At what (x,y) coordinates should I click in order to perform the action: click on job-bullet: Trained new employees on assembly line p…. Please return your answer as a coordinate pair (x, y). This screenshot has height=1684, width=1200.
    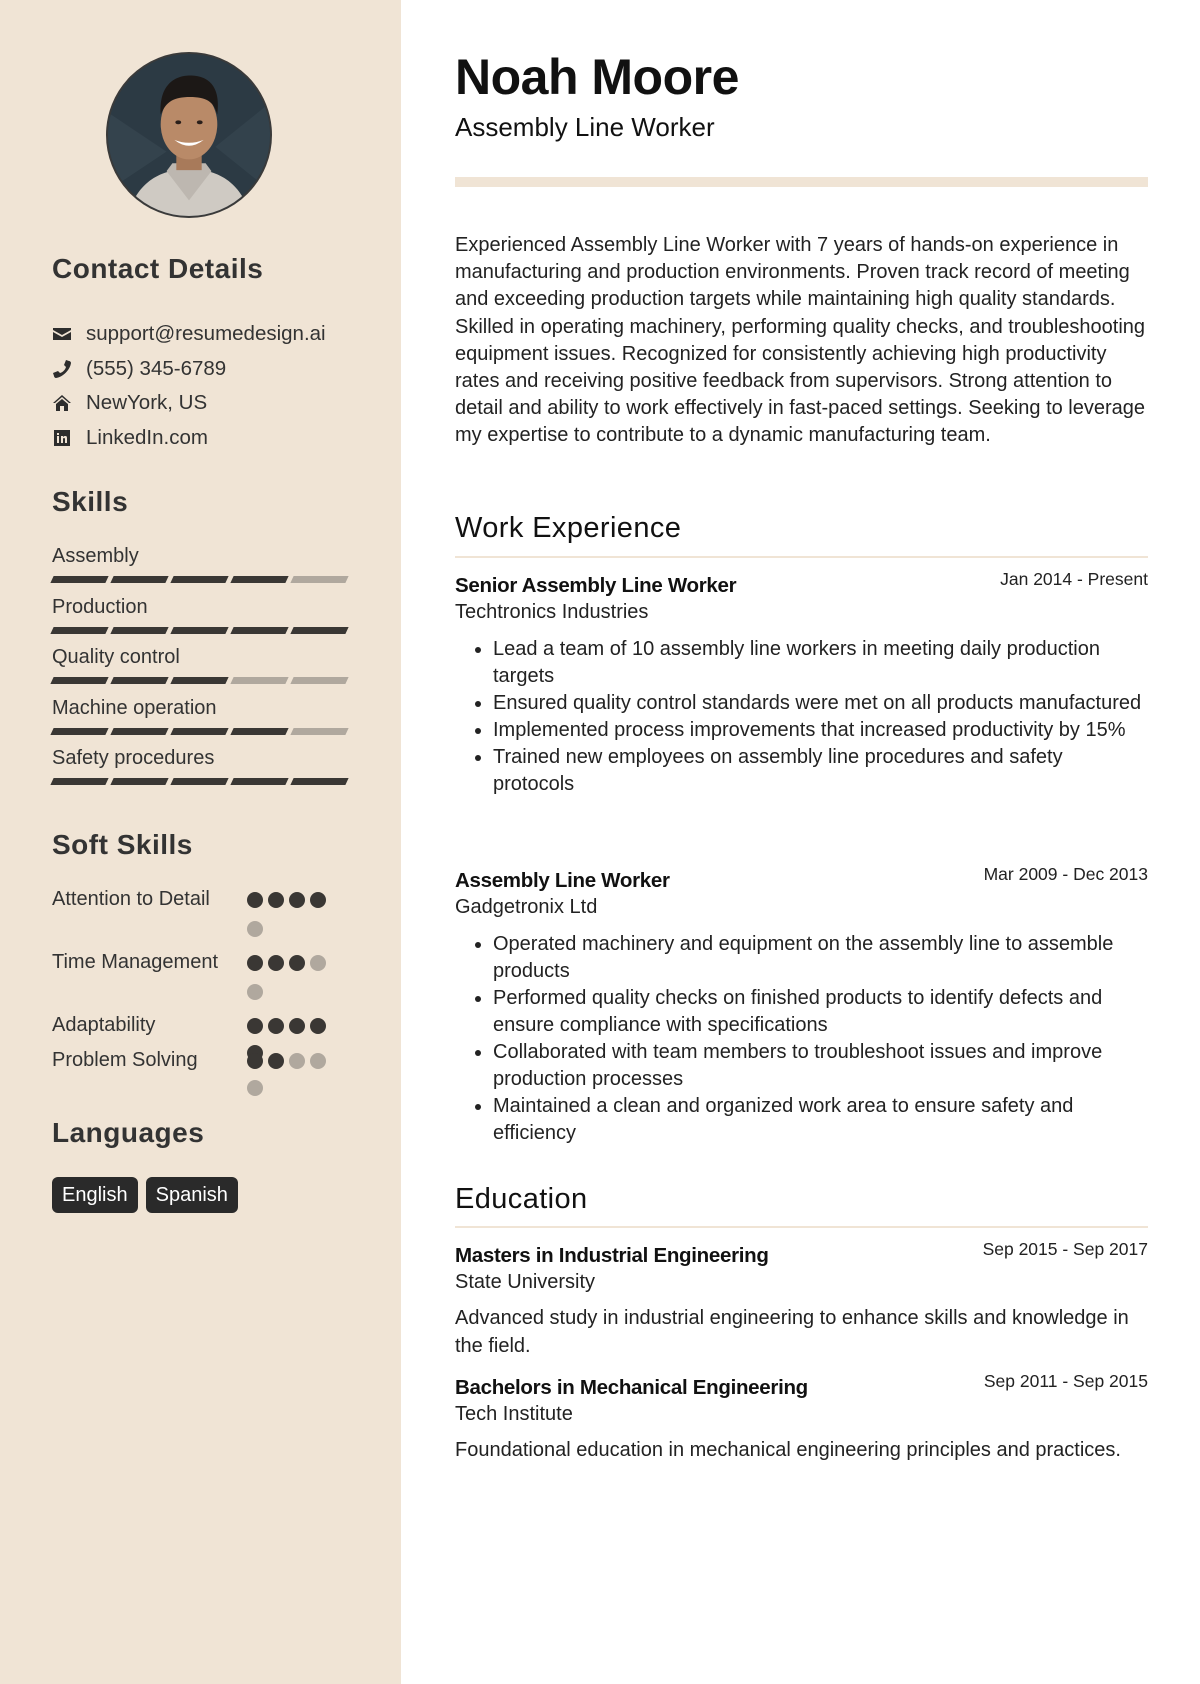
    Looking at the image, I should click on (820, 771).